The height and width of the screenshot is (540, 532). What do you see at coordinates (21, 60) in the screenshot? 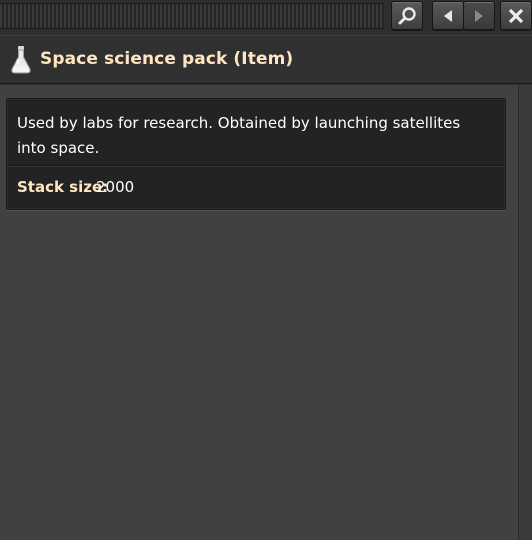
I see `space-science-pack-flask-icon` at bounding box center [21, 60].